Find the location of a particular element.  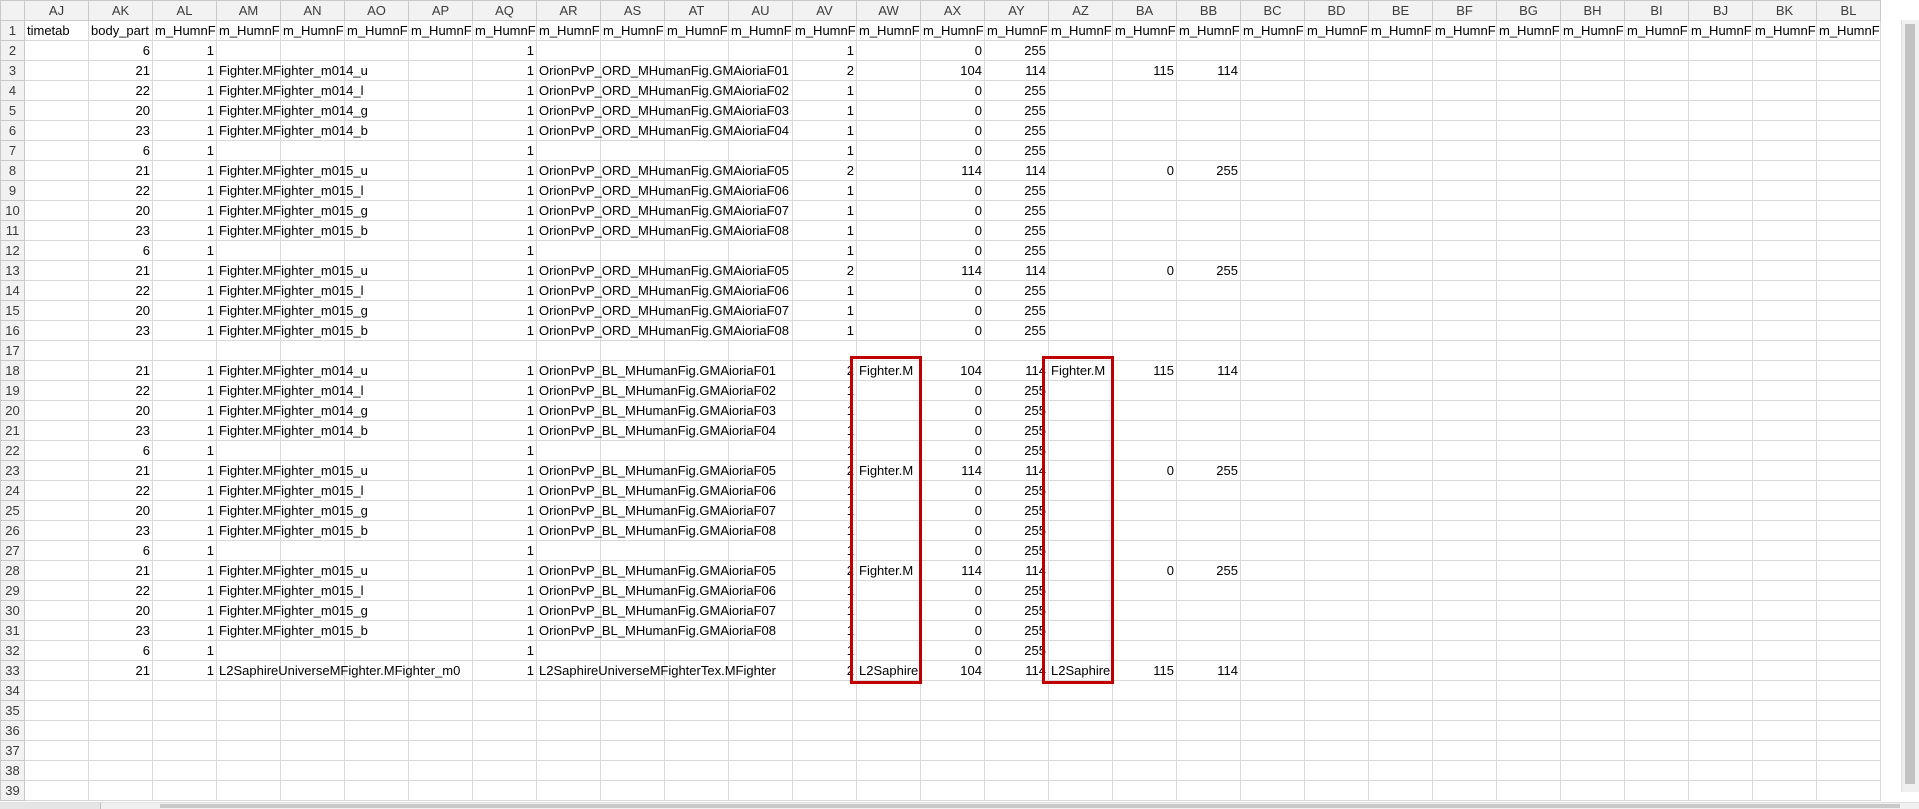

cell-bc10 is located at coordinates (1272, 210).